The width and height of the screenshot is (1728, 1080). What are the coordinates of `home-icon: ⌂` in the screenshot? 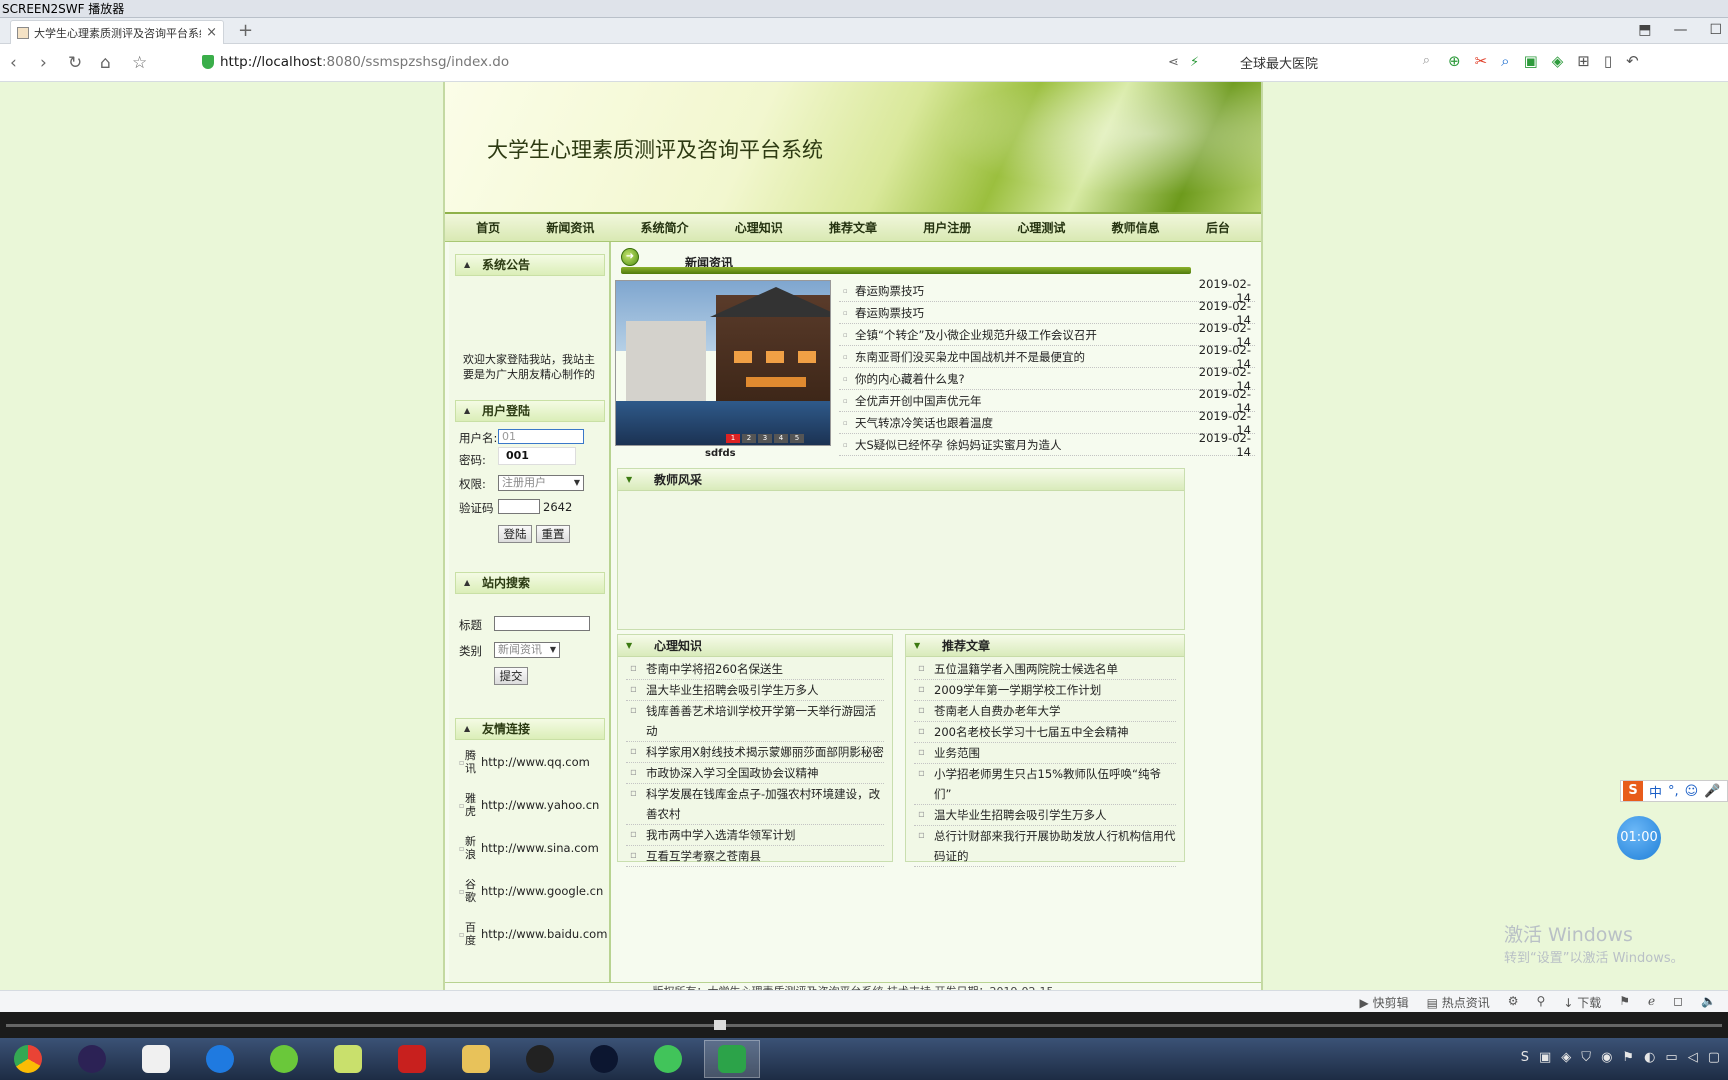 It's located at (105, 63).